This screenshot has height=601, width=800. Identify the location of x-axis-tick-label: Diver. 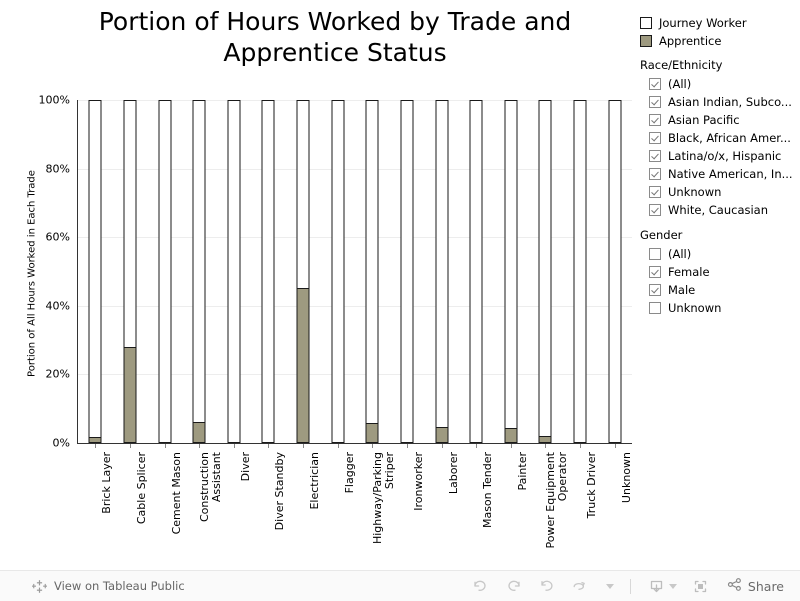
(245, 467).